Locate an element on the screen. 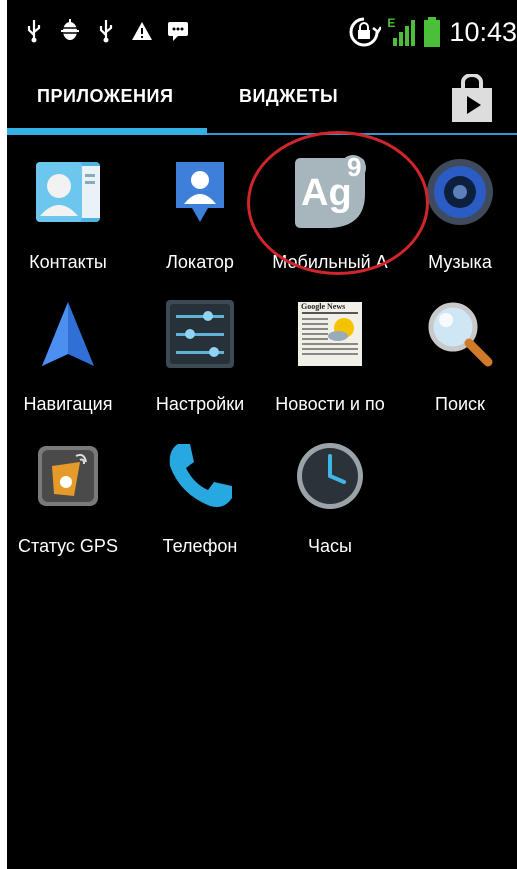 The width and height of the screenshot is (517, 869). latitude-icon is located at coordinates (200, 192).